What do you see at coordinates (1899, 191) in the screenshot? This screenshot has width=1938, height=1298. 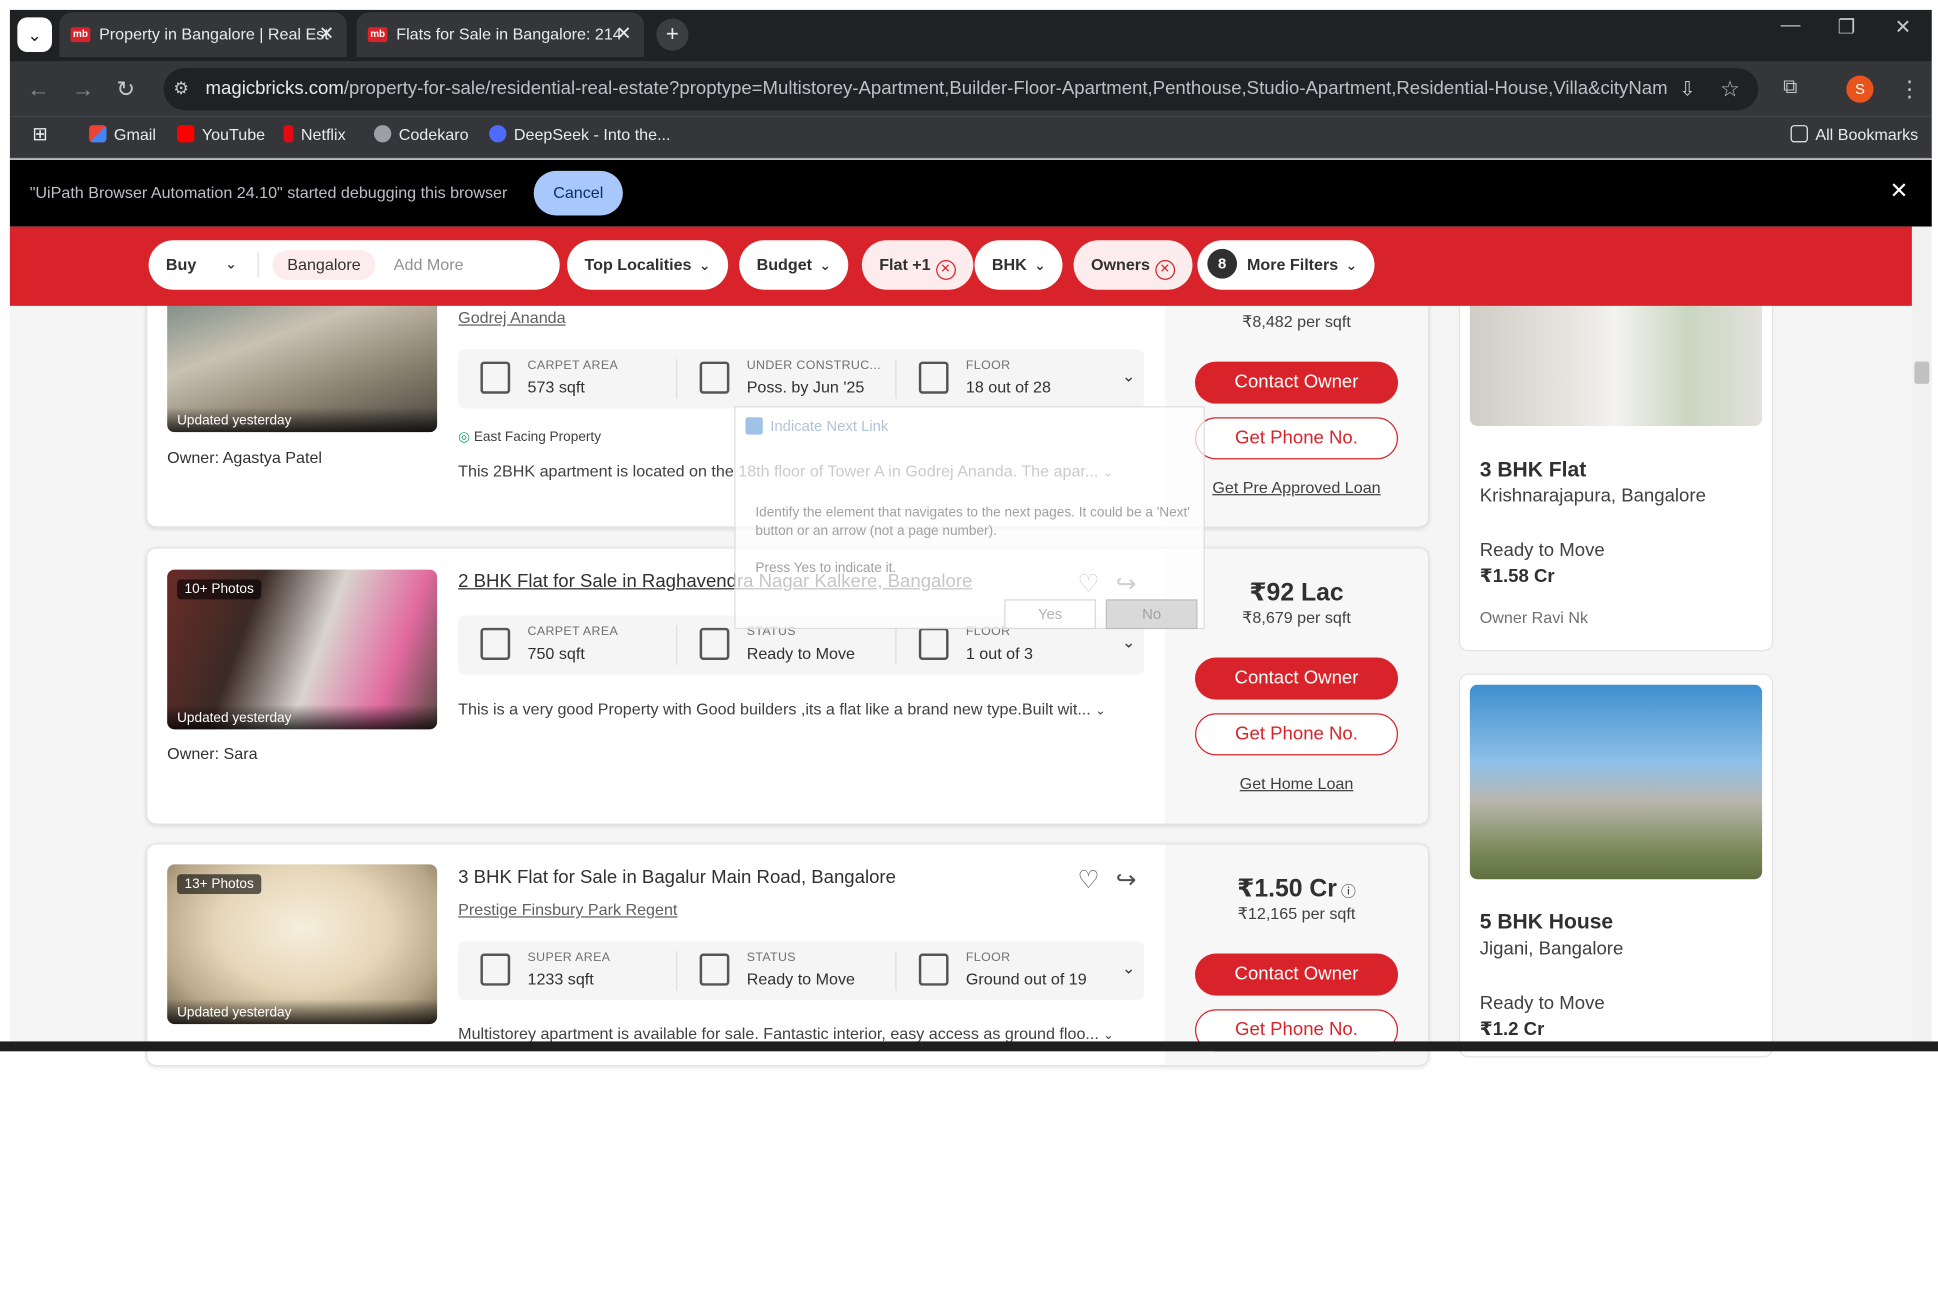 I see `close-infobar-icon: ✕` at bounding box center [1899, 191].